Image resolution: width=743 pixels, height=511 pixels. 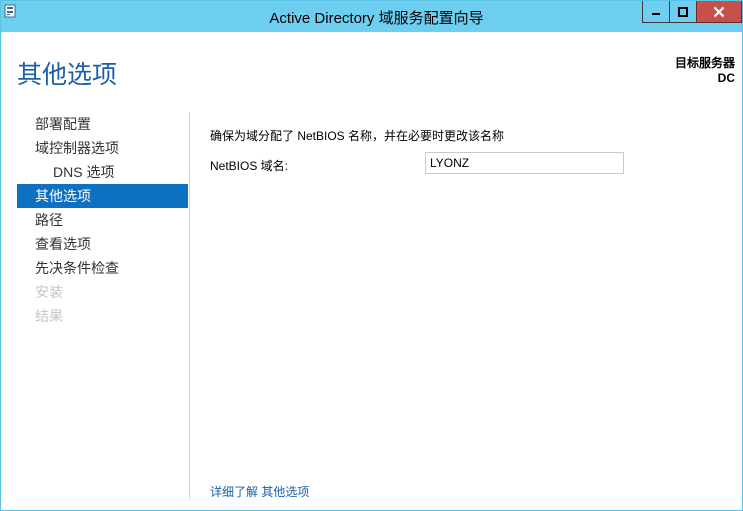 I want to click on title-bar: Active Directory 域服务配置向导, so click(x=371, y=16).